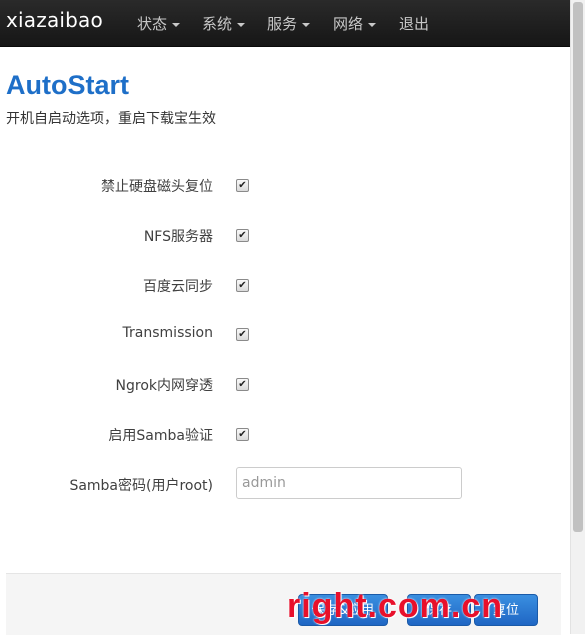  I want to click on nav-menu-network: 网络, so click(355, 23).